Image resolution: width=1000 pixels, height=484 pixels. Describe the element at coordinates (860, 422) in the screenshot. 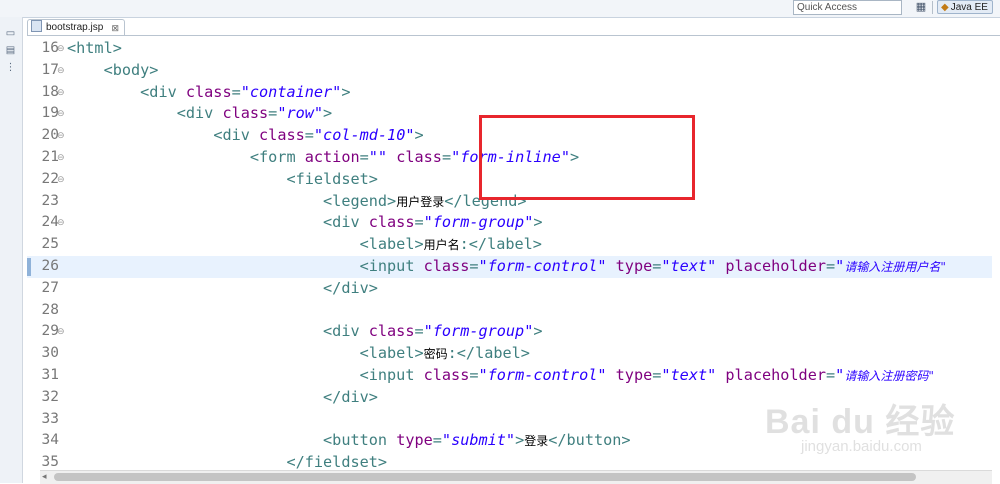

I see `watermark-logo: Bai du 经验` at that location.